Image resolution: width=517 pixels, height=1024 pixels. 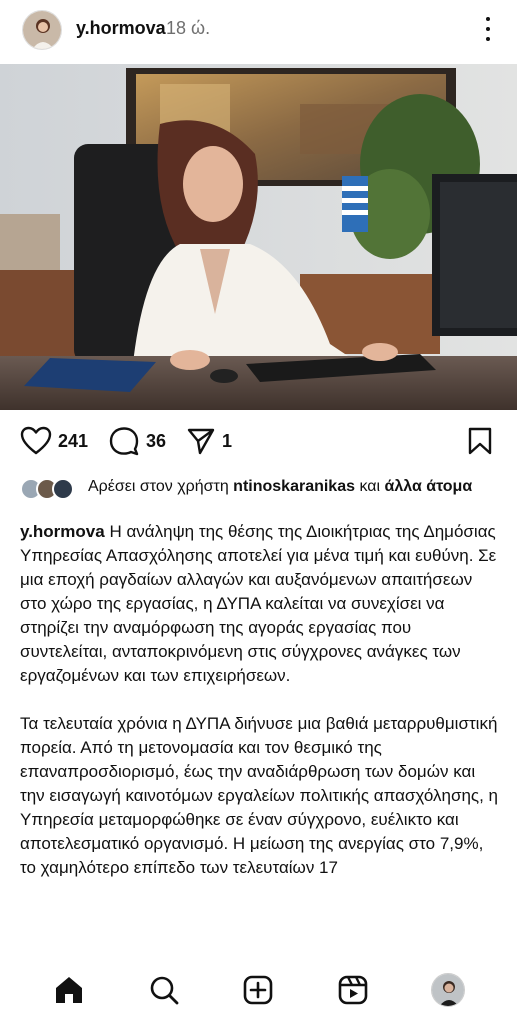 What do you see at coordinates (294, 486) in the screenshot?
I see `liked-by-user: ntinoskaranikas` at bounding box center [294, 486].